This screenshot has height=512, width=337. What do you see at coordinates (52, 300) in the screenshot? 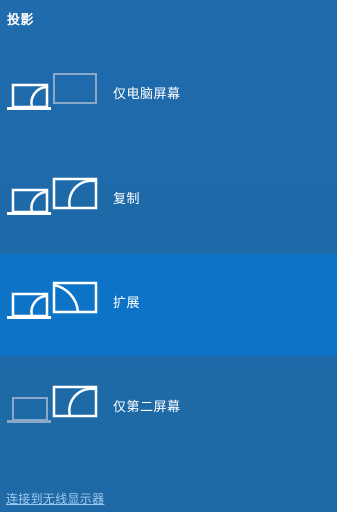
I see `extend-icon` at bounding box center [52, 300].